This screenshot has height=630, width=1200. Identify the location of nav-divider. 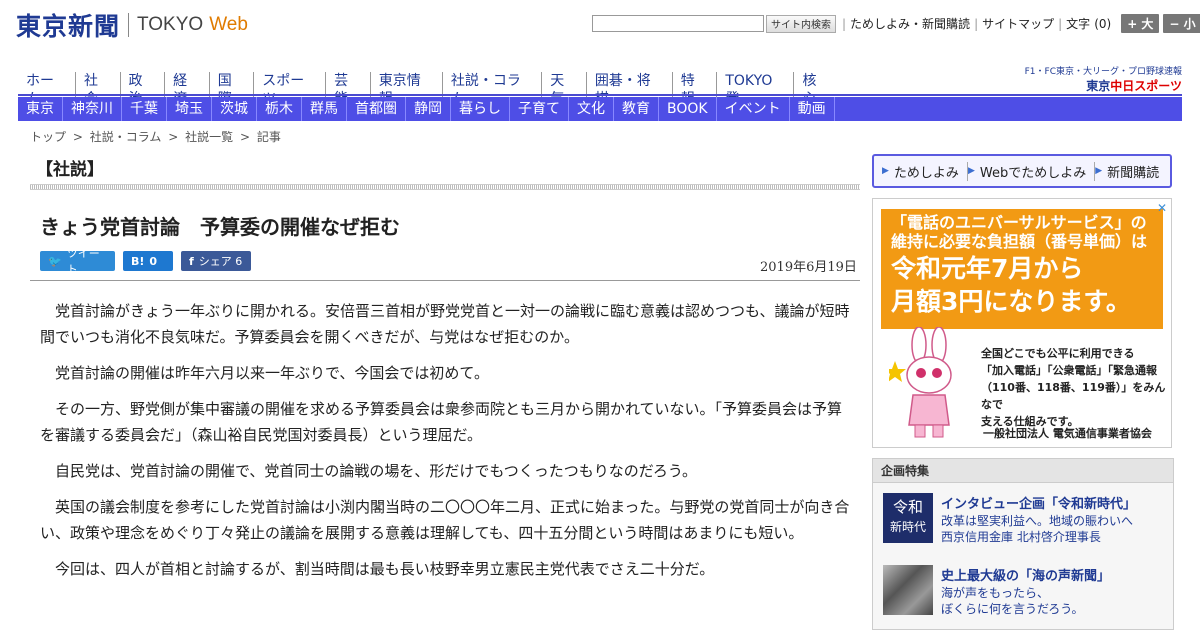
(600, 95).